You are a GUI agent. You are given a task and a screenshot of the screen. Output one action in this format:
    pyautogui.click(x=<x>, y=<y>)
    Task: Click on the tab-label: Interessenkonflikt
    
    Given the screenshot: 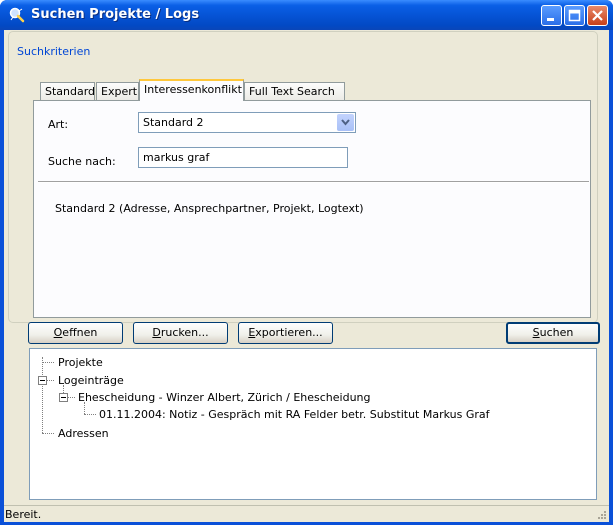 What is the action you would take?
    pyautogui.click(x=193, y=89)
    